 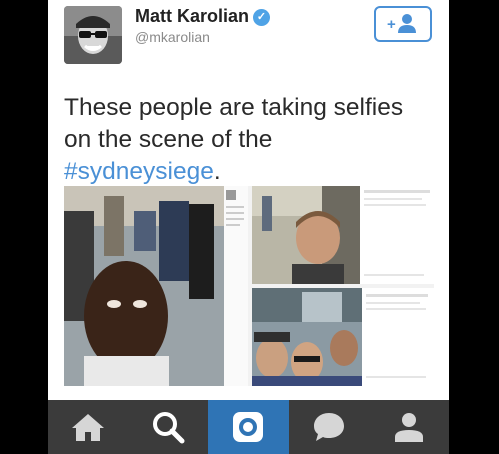 I want to click on chat-bubble-icon, so click(x=328, y=427).